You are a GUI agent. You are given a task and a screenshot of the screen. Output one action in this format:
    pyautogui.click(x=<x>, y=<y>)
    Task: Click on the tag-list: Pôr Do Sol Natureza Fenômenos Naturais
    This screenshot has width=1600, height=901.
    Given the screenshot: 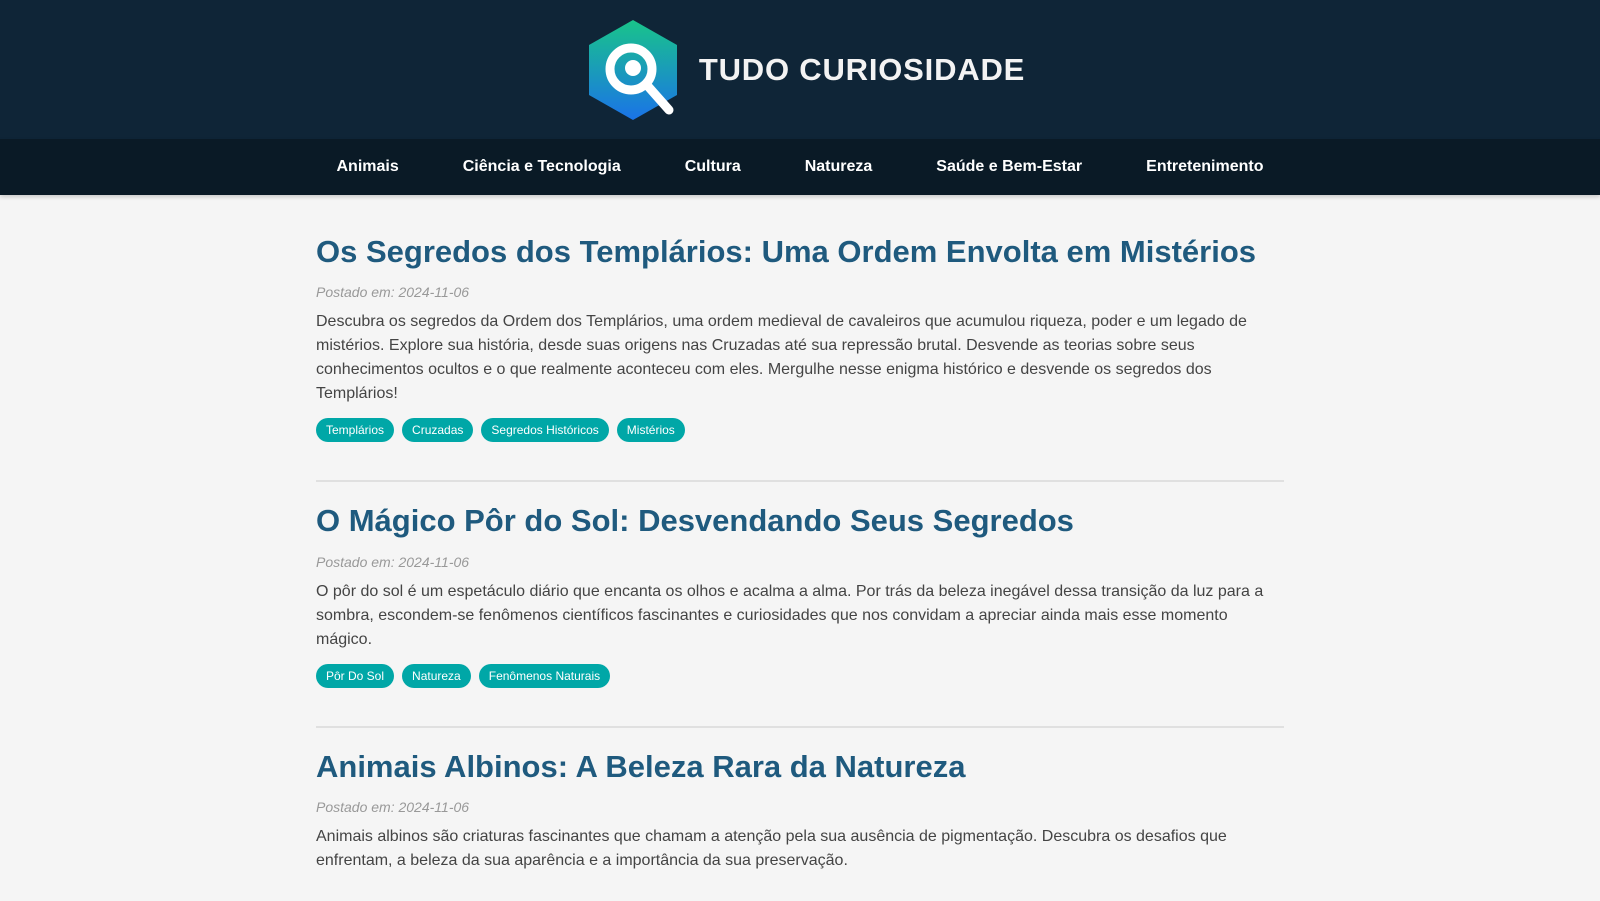 What is the action you would take?
    pyautogui.click(x=800, y=675)
    